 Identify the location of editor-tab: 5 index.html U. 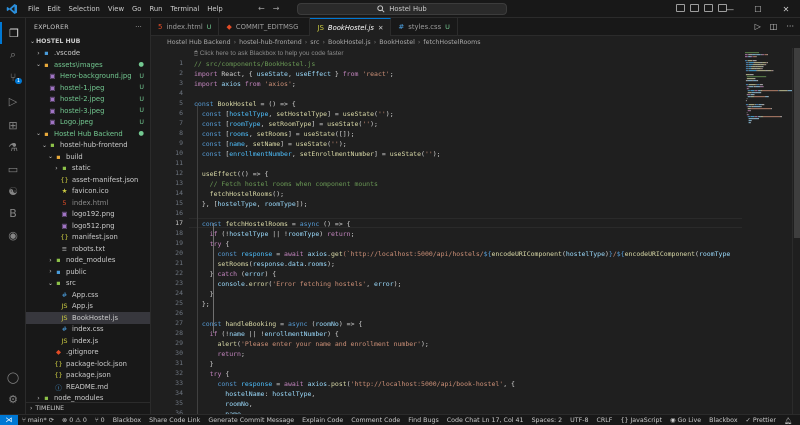
(185, 27).